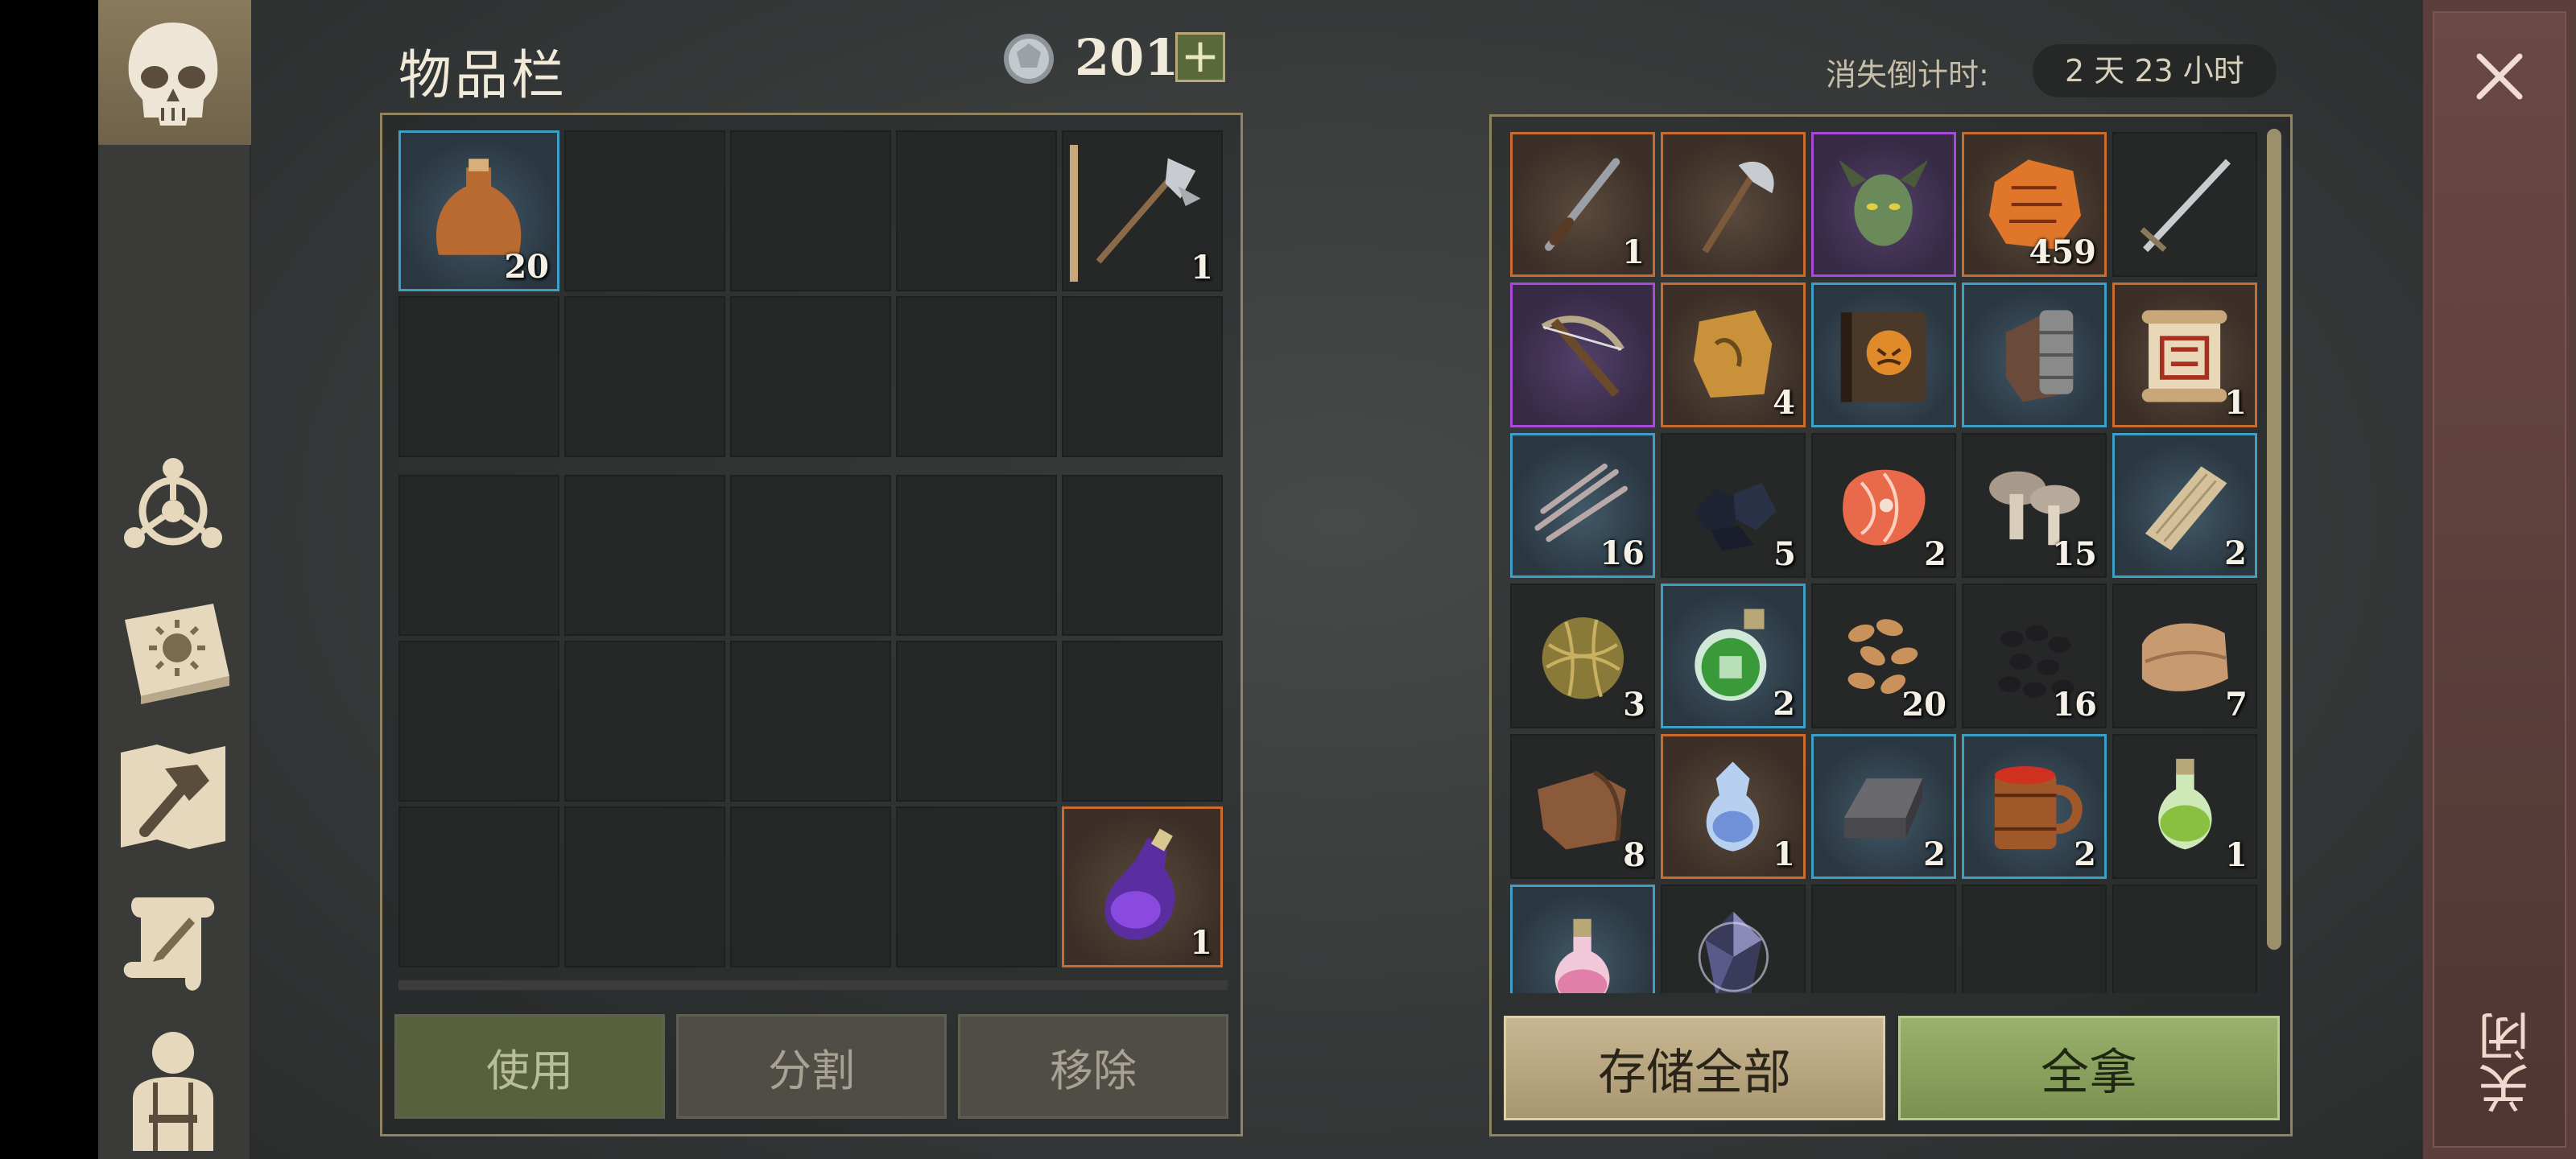  Describe the element at coordinates (529, 1066) in the screenshot. I see `use-button: 使用` at that location.